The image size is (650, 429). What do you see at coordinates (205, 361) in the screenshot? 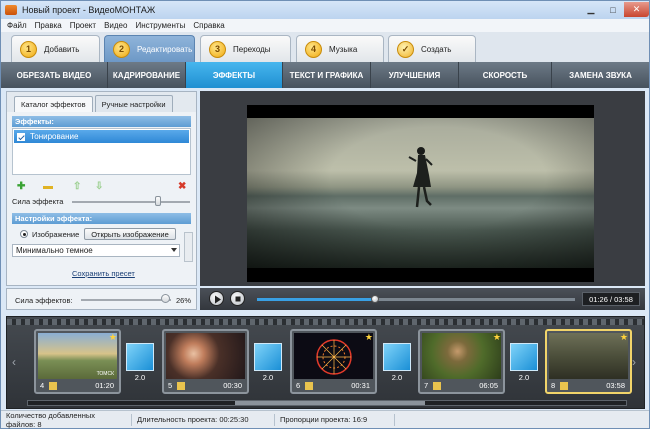
I see `timeline-clip: 5 00:30` at bounding box center [205, 361].